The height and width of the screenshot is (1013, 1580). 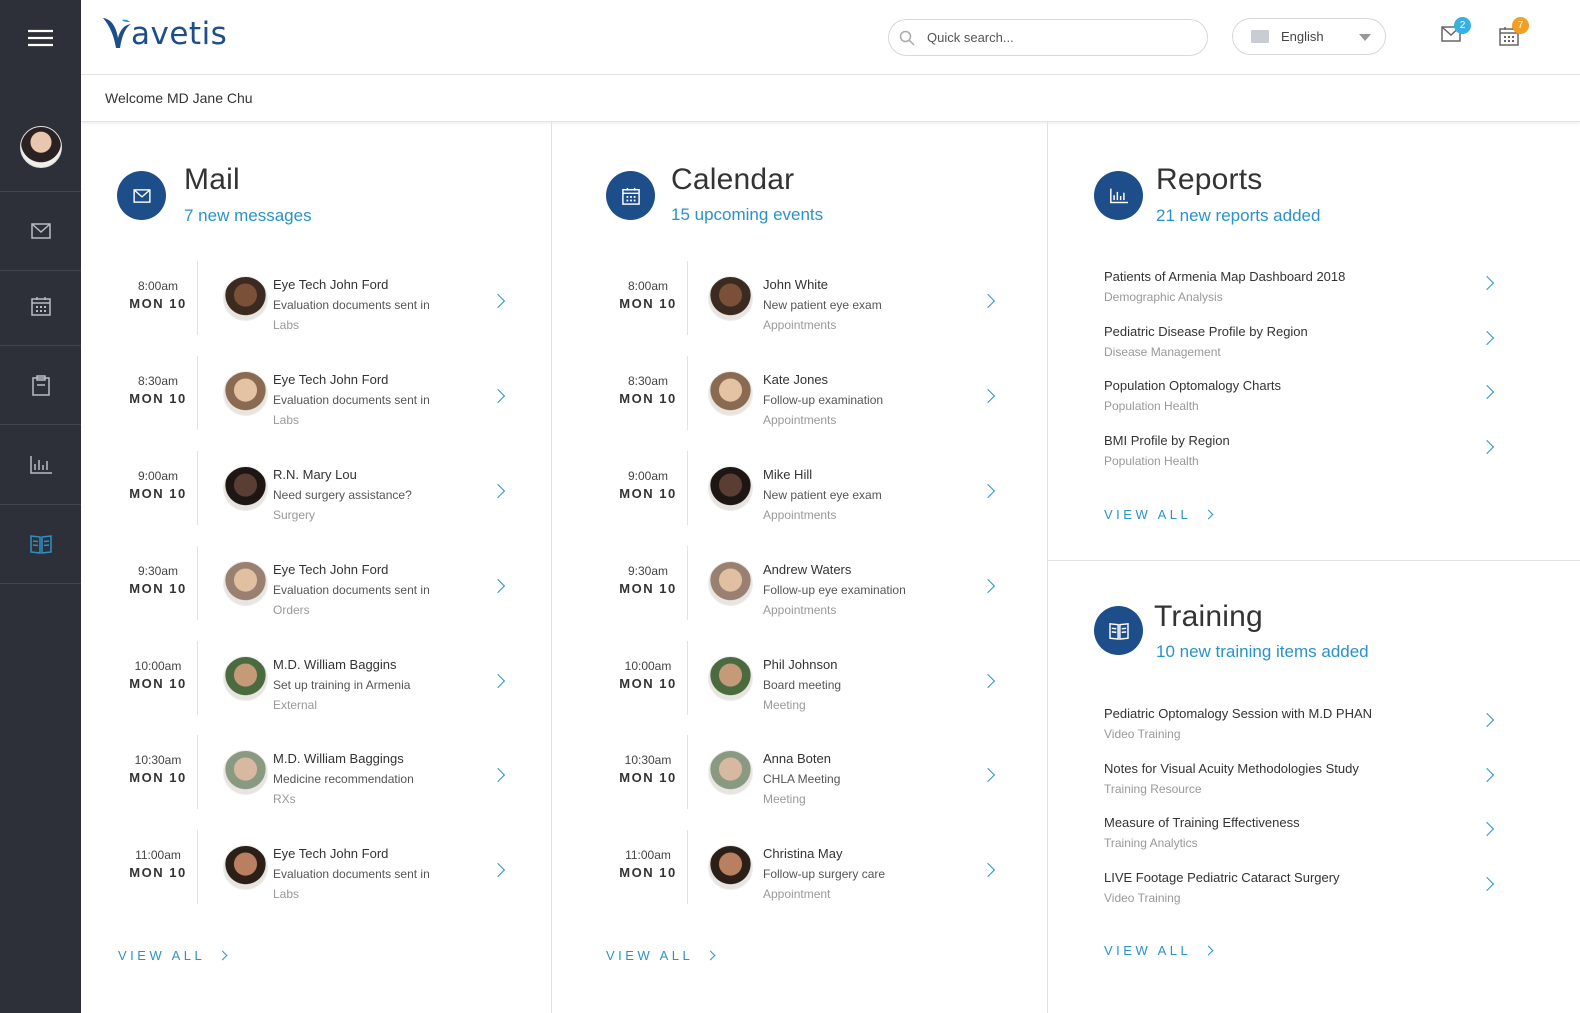 What do you see at coordinates (315, 474) in the screenshot?
I see `item-name: R.N. Mary Lou` at bounding box center [315, 474].